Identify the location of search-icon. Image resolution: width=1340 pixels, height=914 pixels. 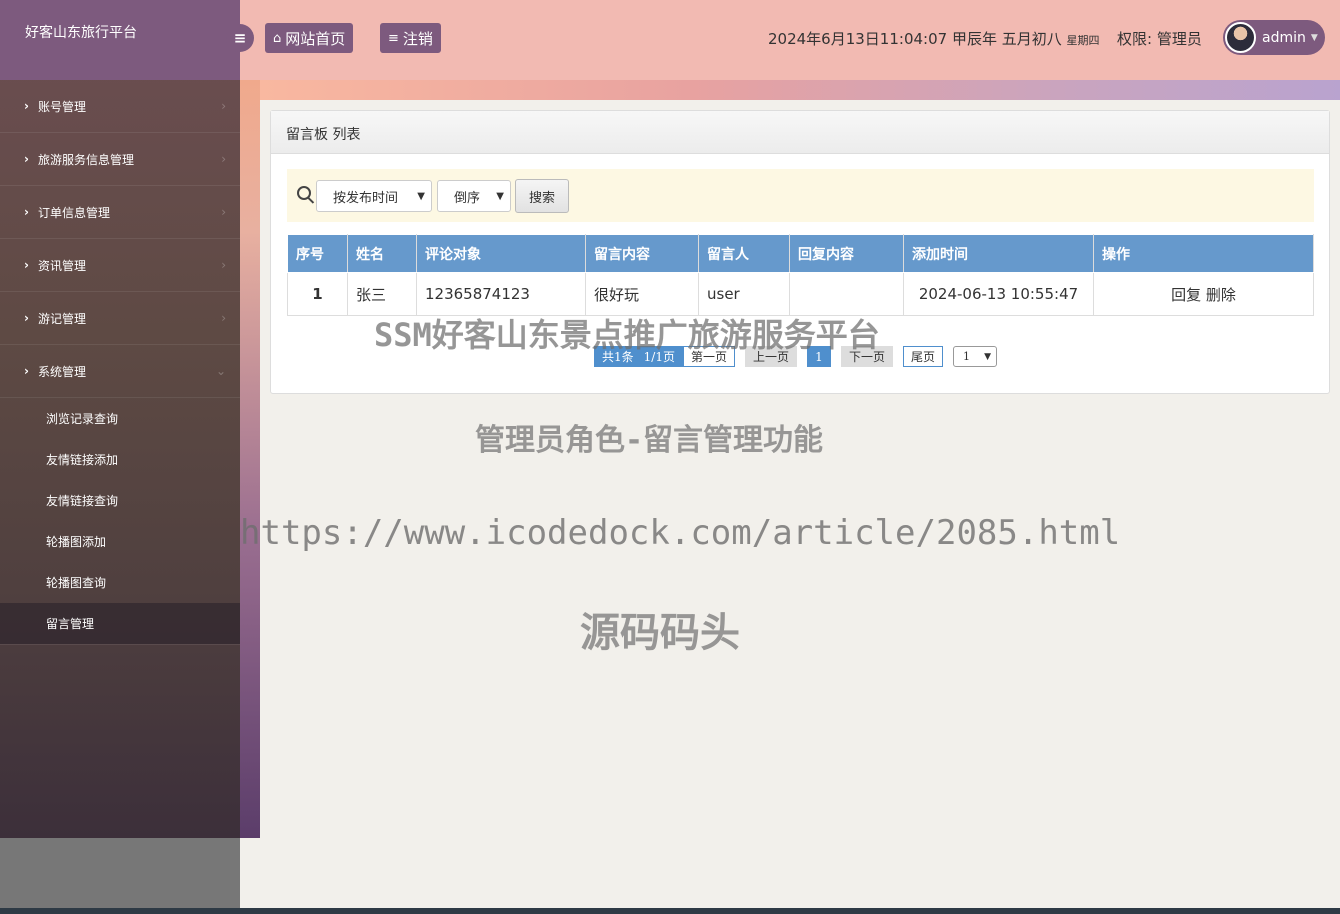
(304, 193).